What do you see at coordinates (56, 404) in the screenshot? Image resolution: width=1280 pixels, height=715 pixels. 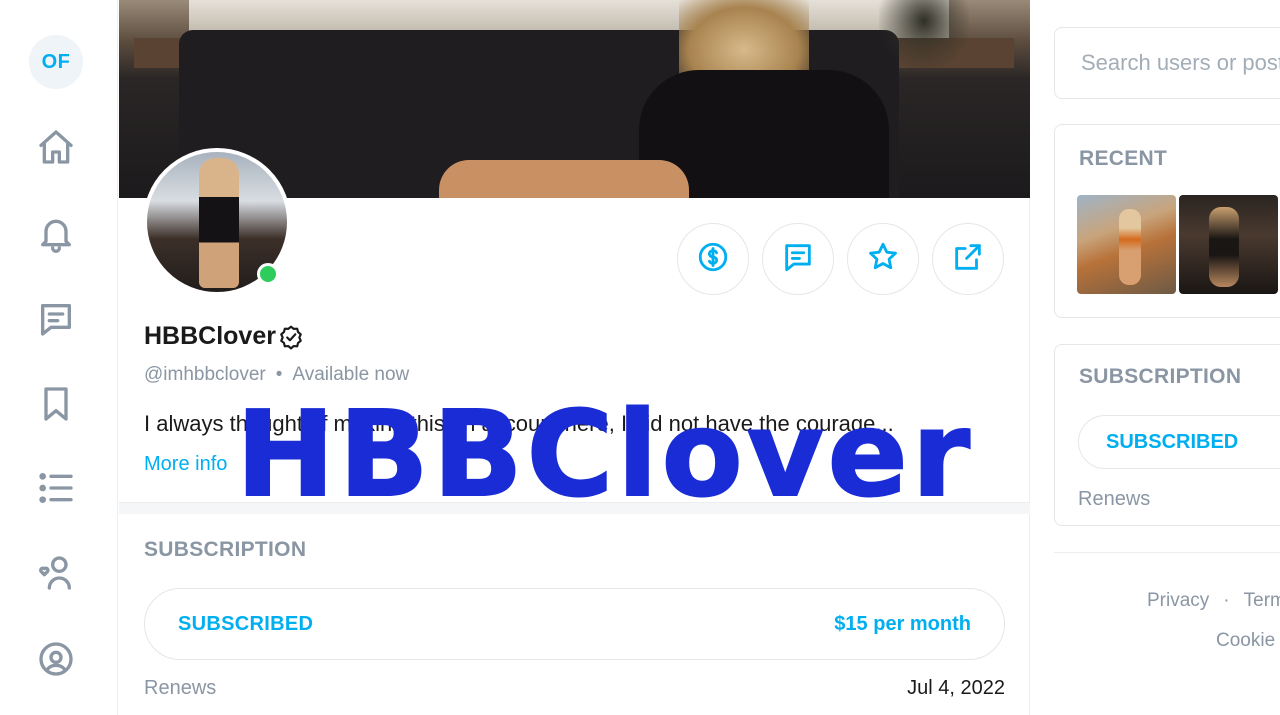 I see `bookmark-icon` at bounding box center [56, 404].